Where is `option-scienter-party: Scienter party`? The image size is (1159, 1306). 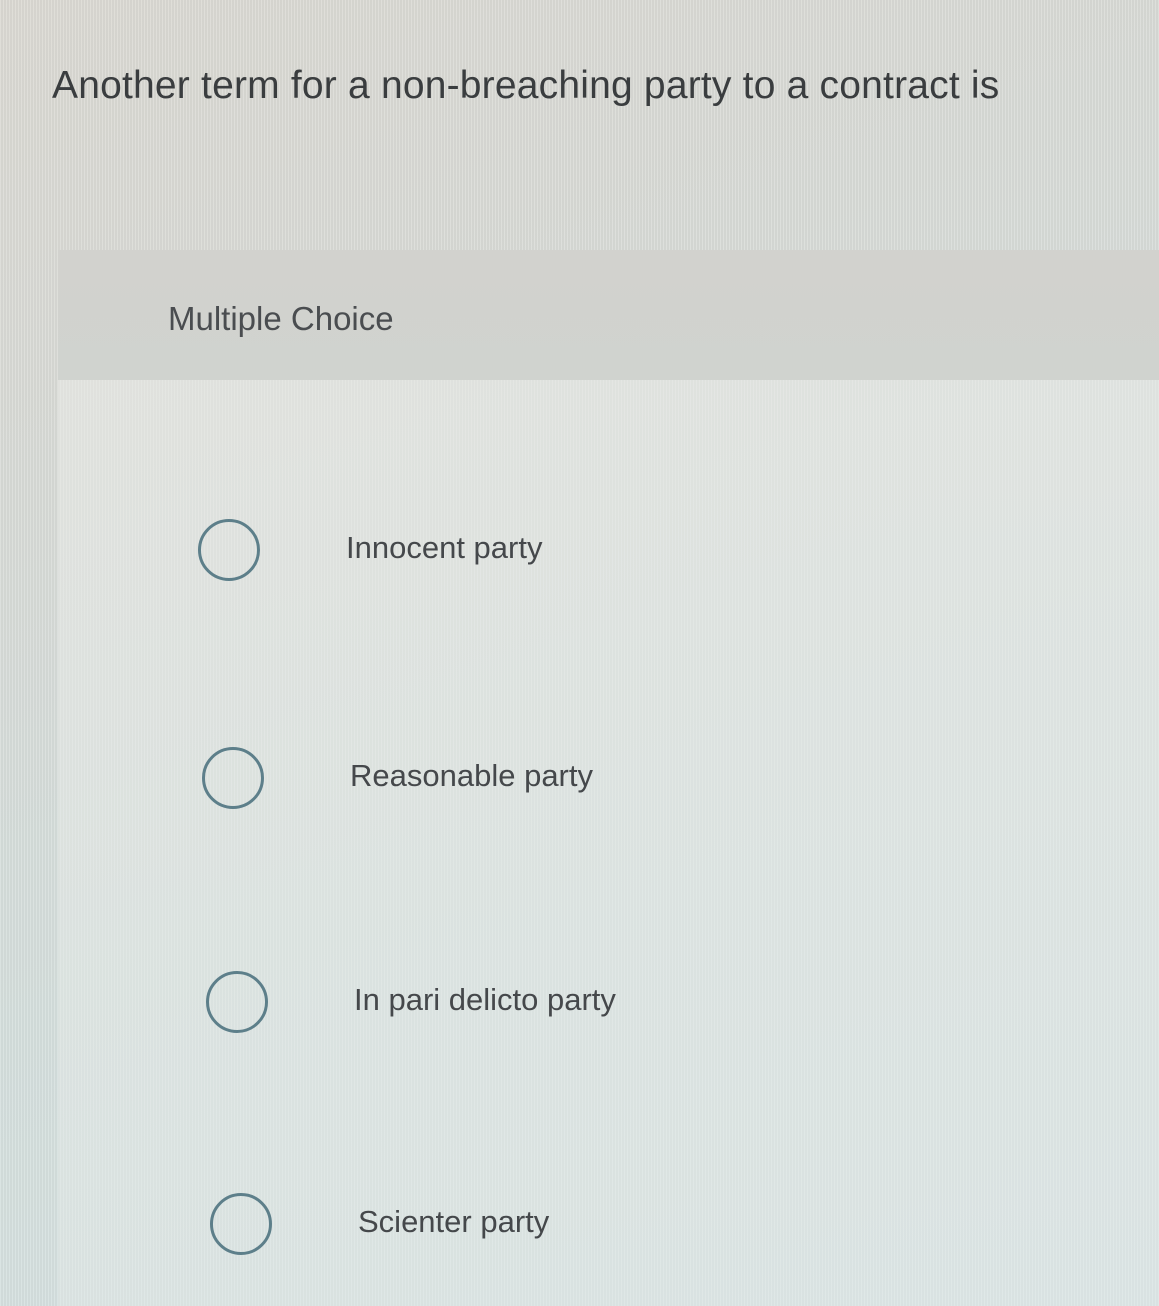 option-scienter-party: Scienter party is located at coordinates (660, 1226).